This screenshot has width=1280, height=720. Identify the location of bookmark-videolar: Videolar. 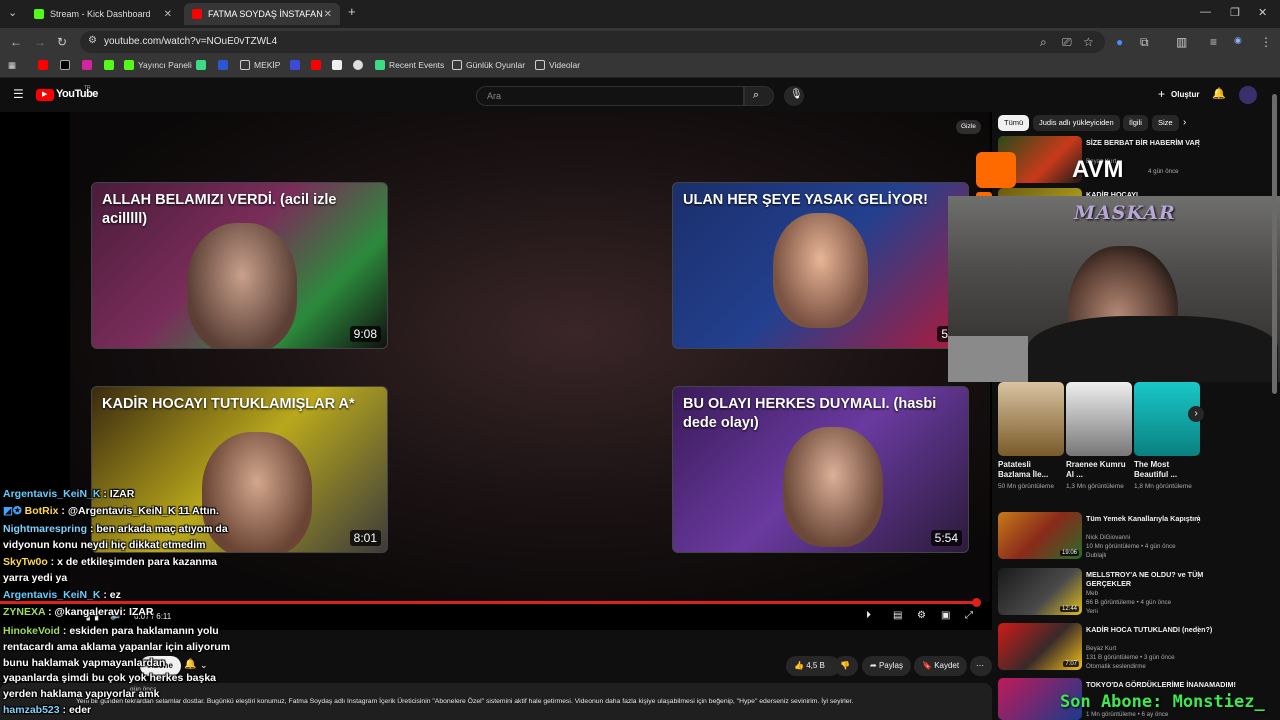
(557, 65).